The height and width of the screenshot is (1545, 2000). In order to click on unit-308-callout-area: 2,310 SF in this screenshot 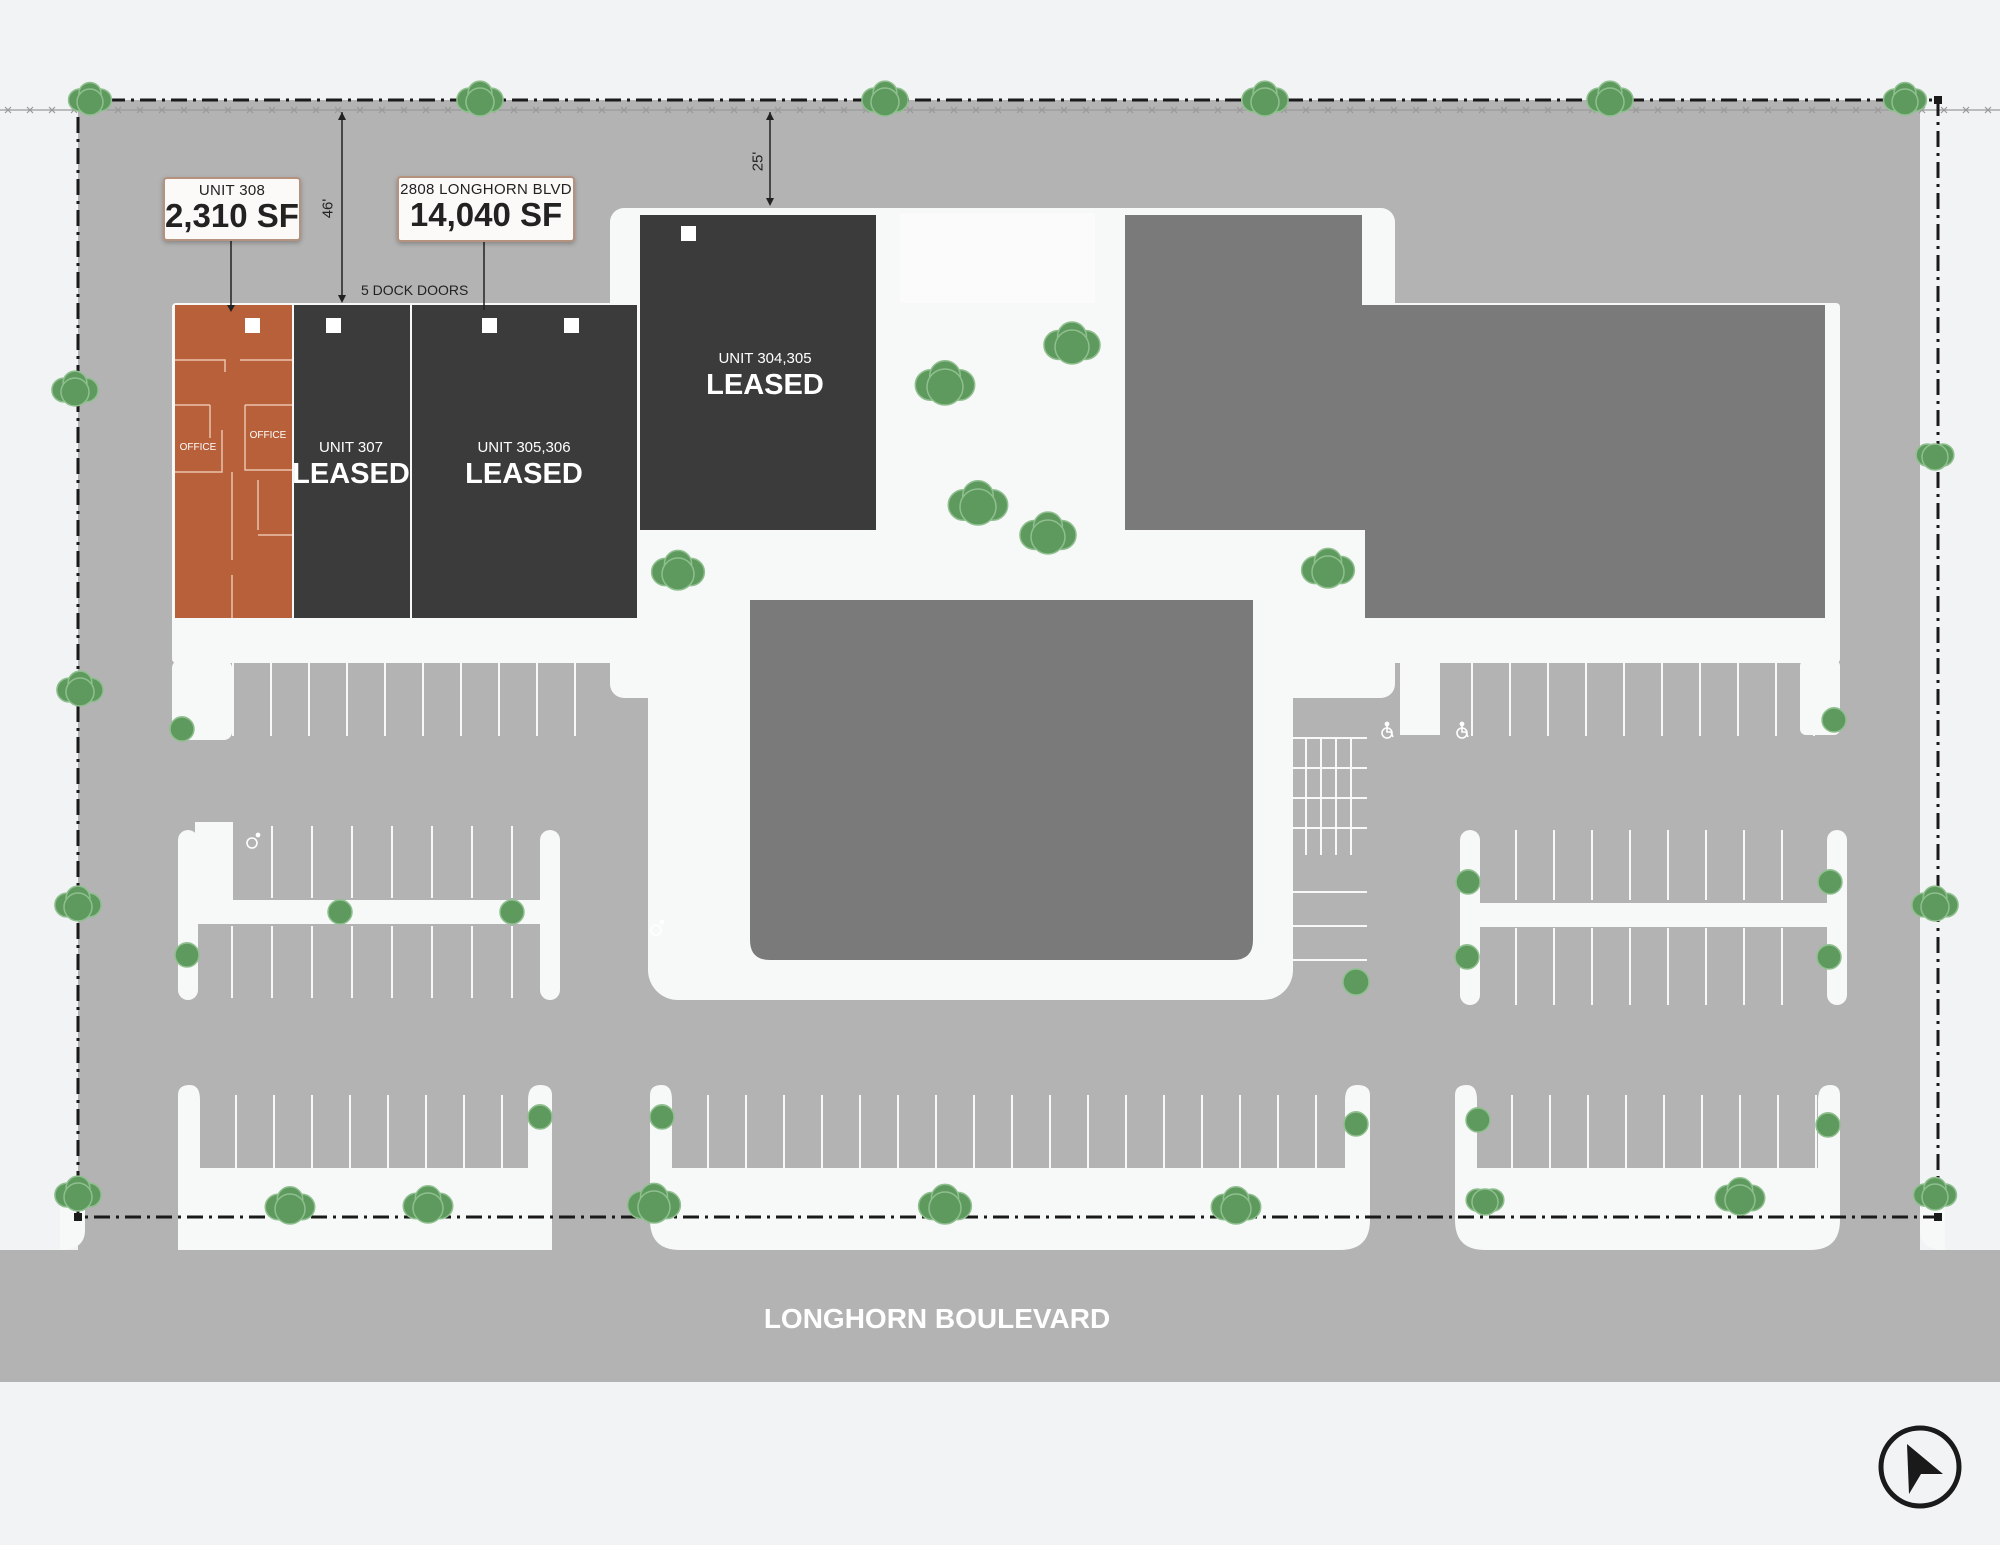, I will do `click(232, 215)`.